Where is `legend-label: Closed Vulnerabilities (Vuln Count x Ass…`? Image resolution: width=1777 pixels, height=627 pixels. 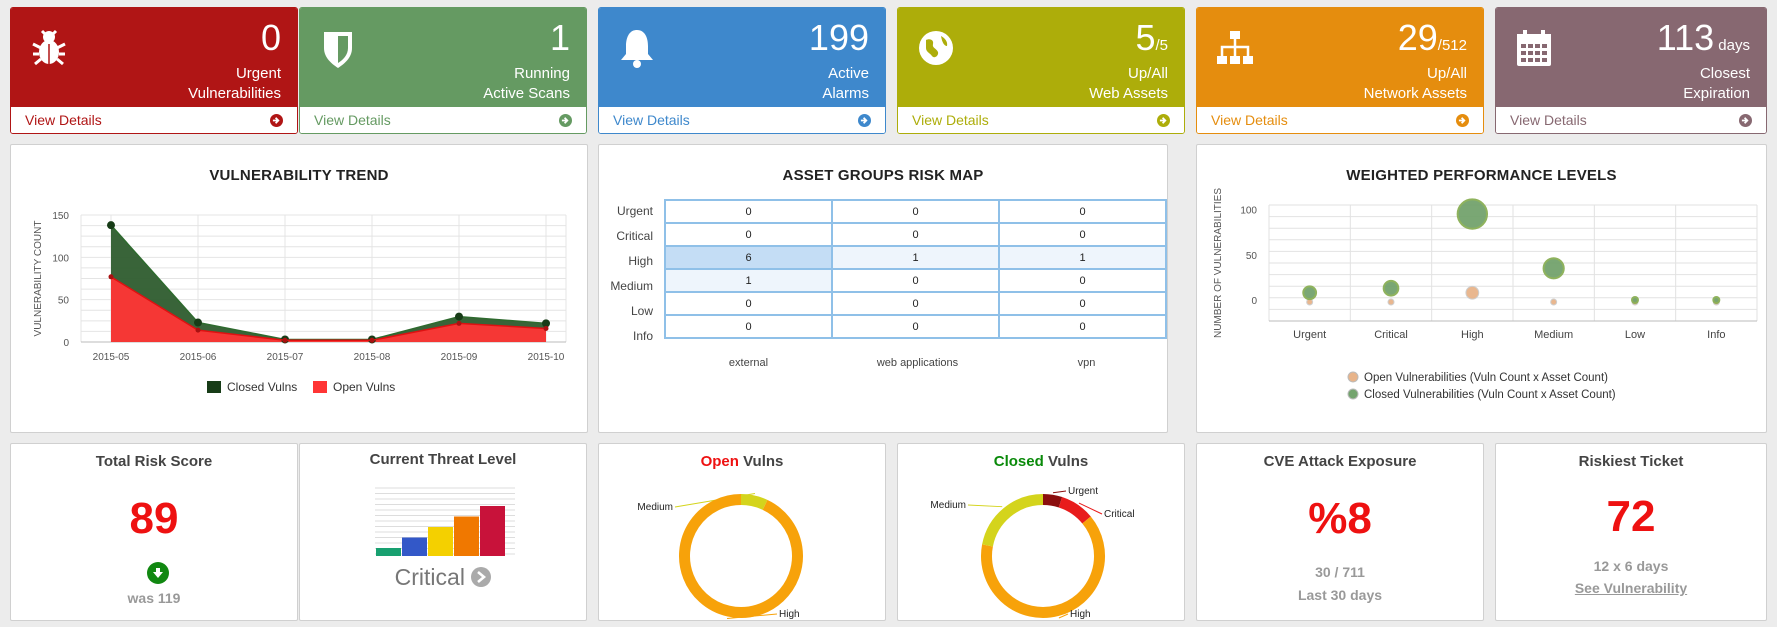 legend-label: Closed Vulnerabilities (Vuln Count x Ass… is located at coordinates (1490, 395).